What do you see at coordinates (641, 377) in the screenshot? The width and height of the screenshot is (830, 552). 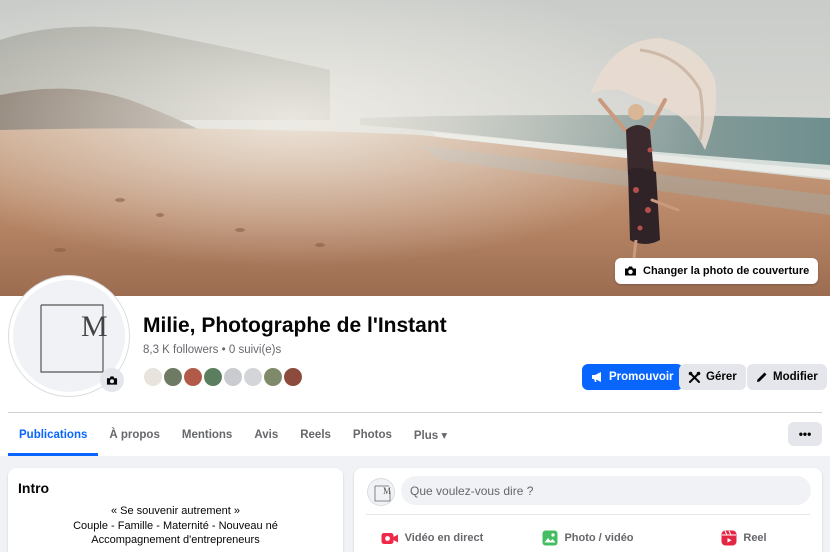 I see `promote-label: Promouvoir` at bounding box center [641, 377].